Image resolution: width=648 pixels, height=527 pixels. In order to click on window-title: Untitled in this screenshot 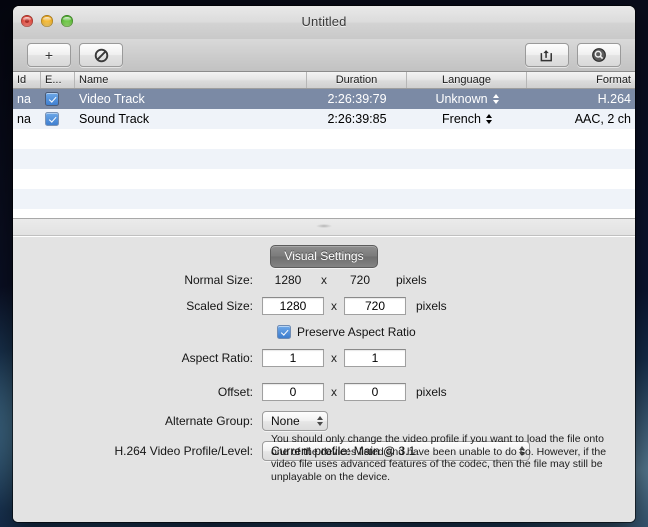, I will do `click(324, 21)`.